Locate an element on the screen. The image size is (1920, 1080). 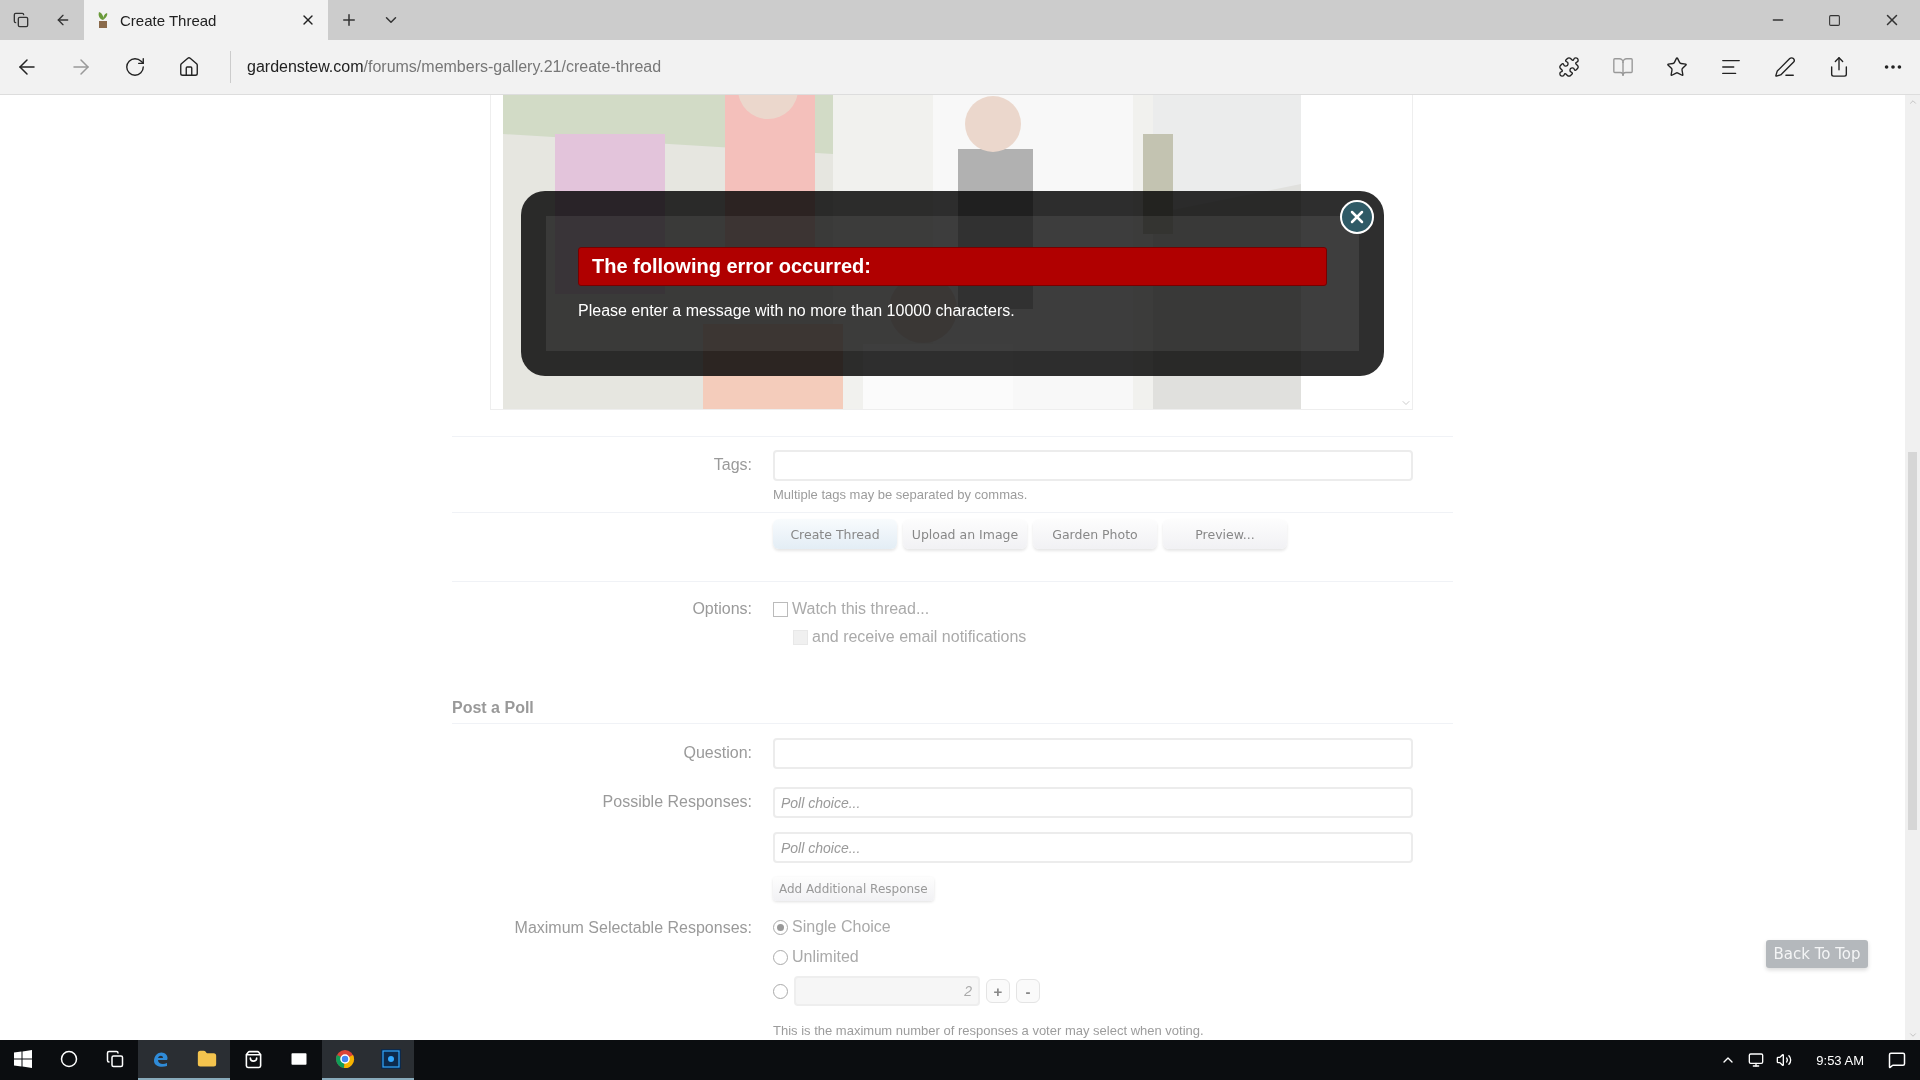
form-button: Create Thread is located at coordinates (835, 534).